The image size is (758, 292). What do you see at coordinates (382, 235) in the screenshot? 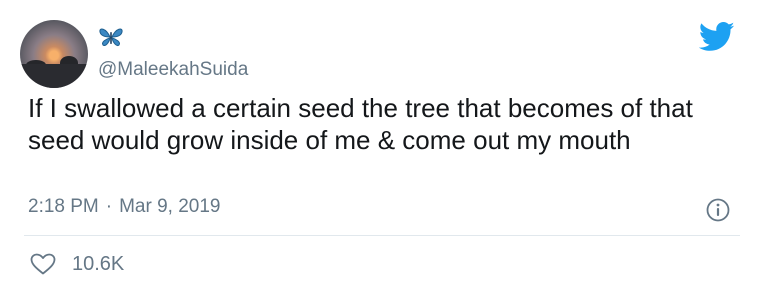
I see `divider` at bounding box center [382, 235].